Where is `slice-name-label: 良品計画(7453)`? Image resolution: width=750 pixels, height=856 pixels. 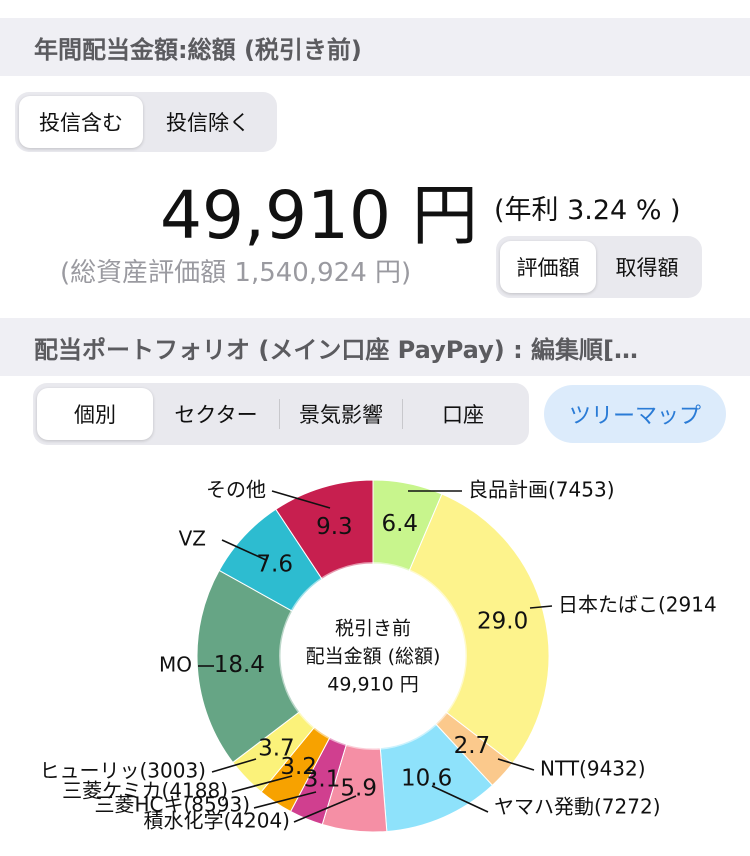 slice-name-label: 良品計画(7453) is located at coordinates (541, 490).